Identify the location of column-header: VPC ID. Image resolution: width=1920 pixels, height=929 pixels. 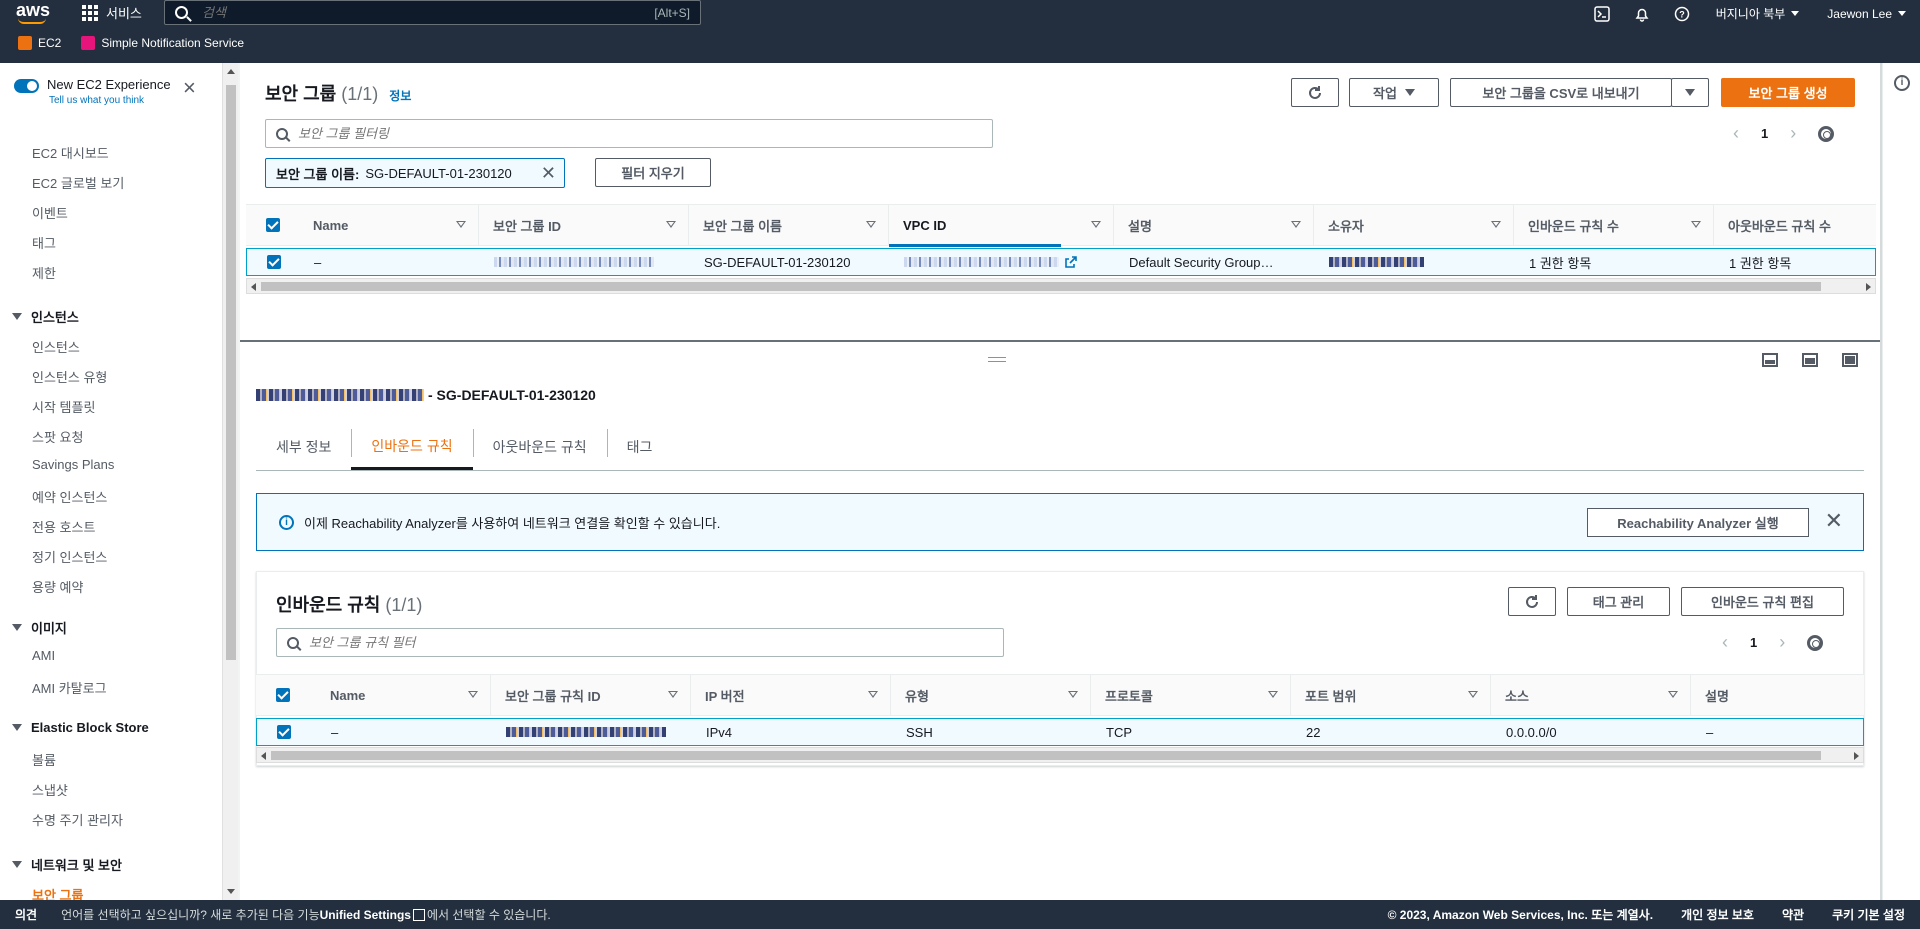
(1001, 225).